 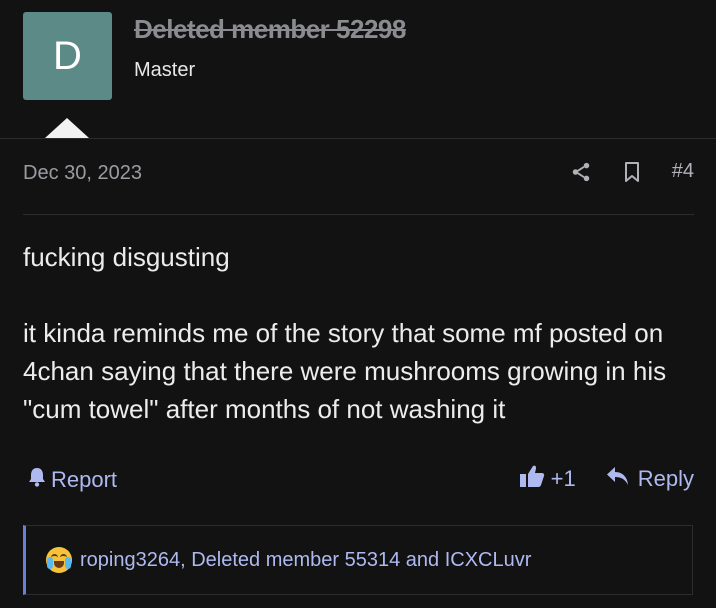 What do you see at coordinates (563, 478) in the screenshot?
I see `like-count: +1` at bounding box center [563, 478].